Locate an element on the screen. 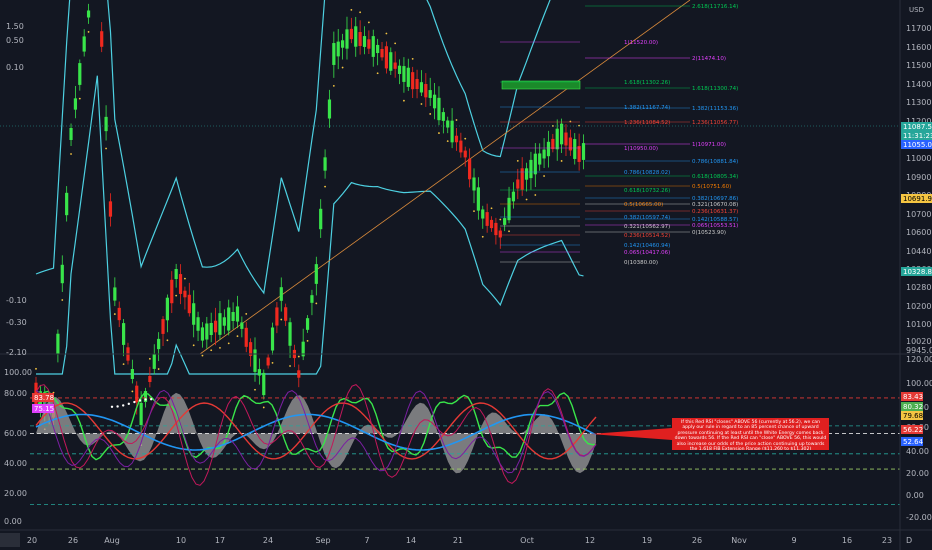  energy-area is located at coordinates (316, 433).